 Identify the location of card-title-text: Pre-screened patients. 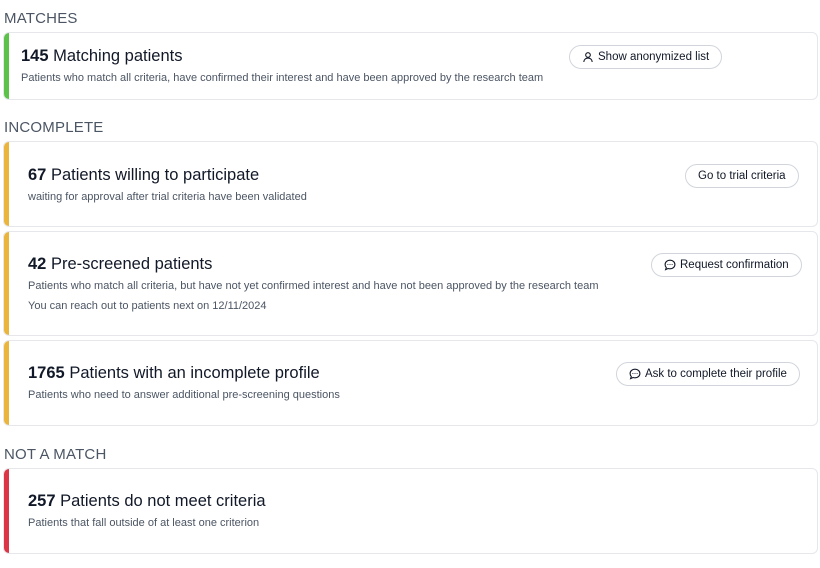
(131, 264).